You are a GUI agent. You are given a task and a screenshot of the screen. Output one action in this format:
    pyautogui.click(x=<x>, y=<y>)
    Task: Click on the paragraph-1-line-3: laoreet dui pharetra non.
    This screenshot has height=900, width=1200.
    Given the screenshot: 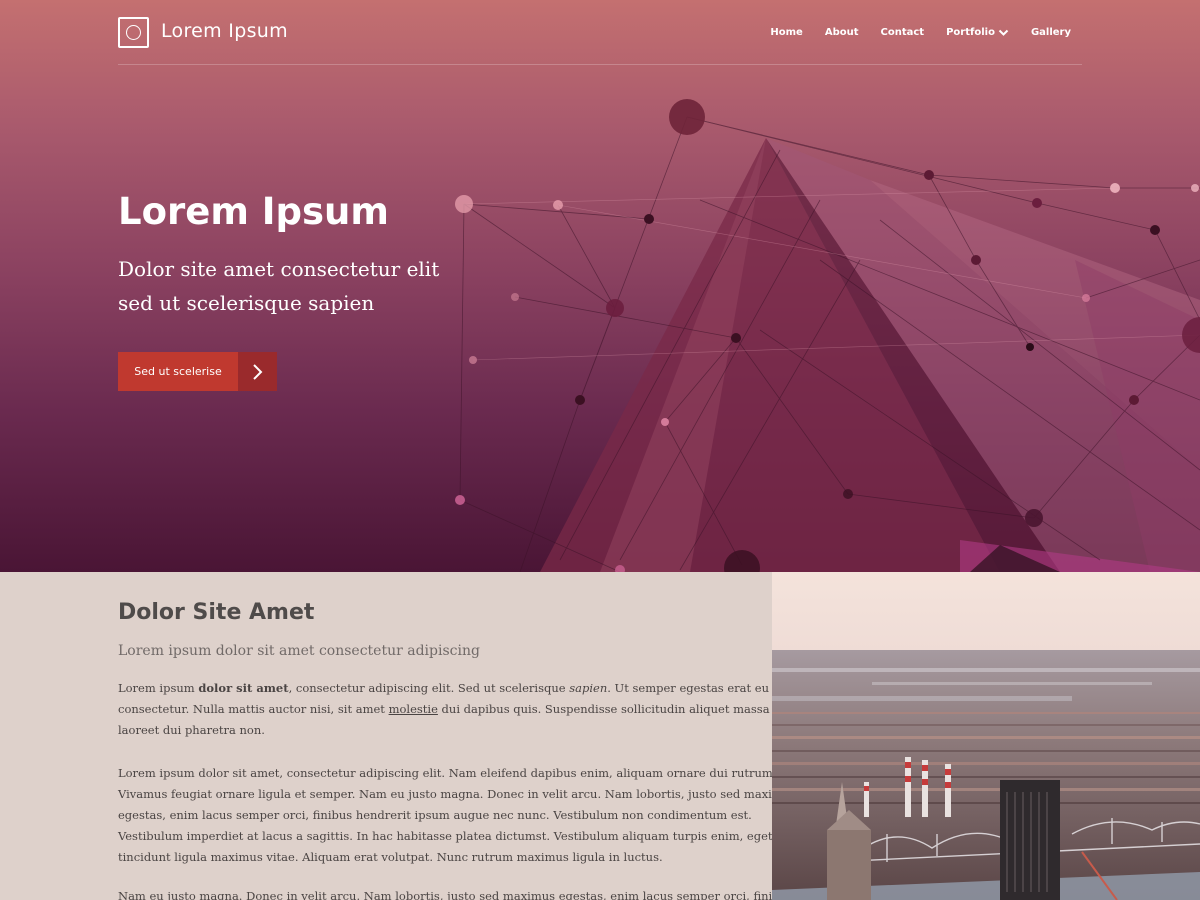 What is the action you would take?
    pyautogui.click(x=191, y=730)
    